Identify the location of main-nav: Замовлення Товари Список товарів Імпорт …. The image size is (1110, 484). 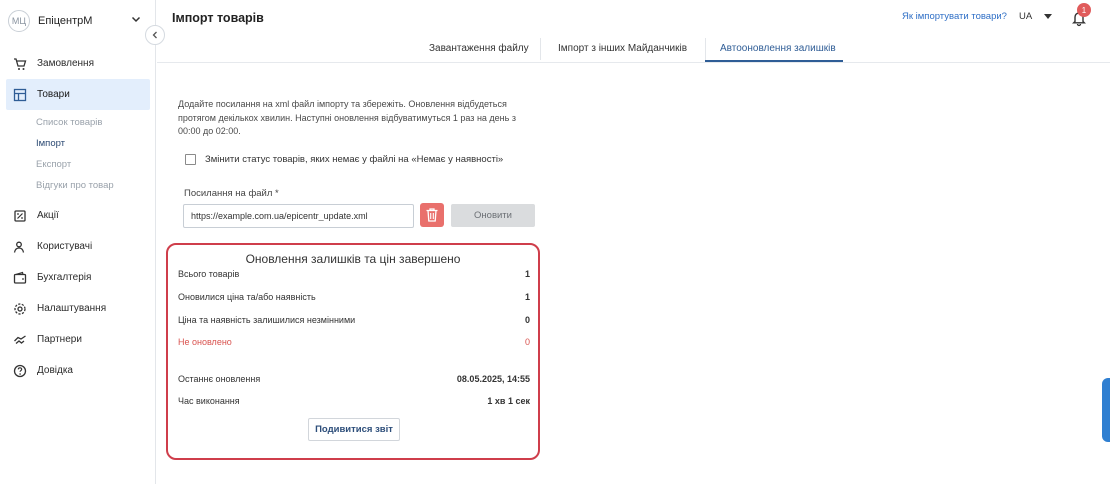
(78, 217).